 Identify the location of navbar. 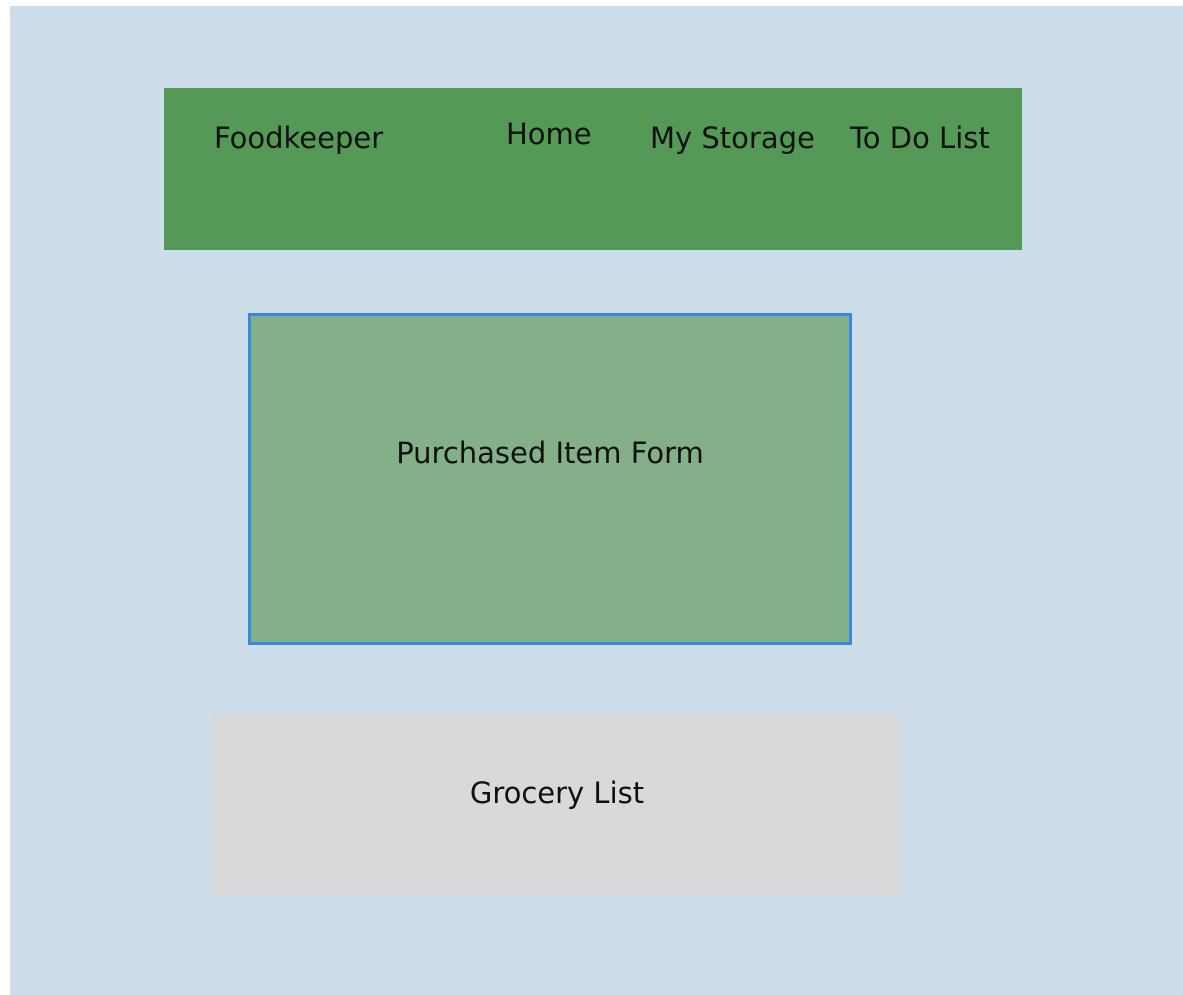
(593, 169).